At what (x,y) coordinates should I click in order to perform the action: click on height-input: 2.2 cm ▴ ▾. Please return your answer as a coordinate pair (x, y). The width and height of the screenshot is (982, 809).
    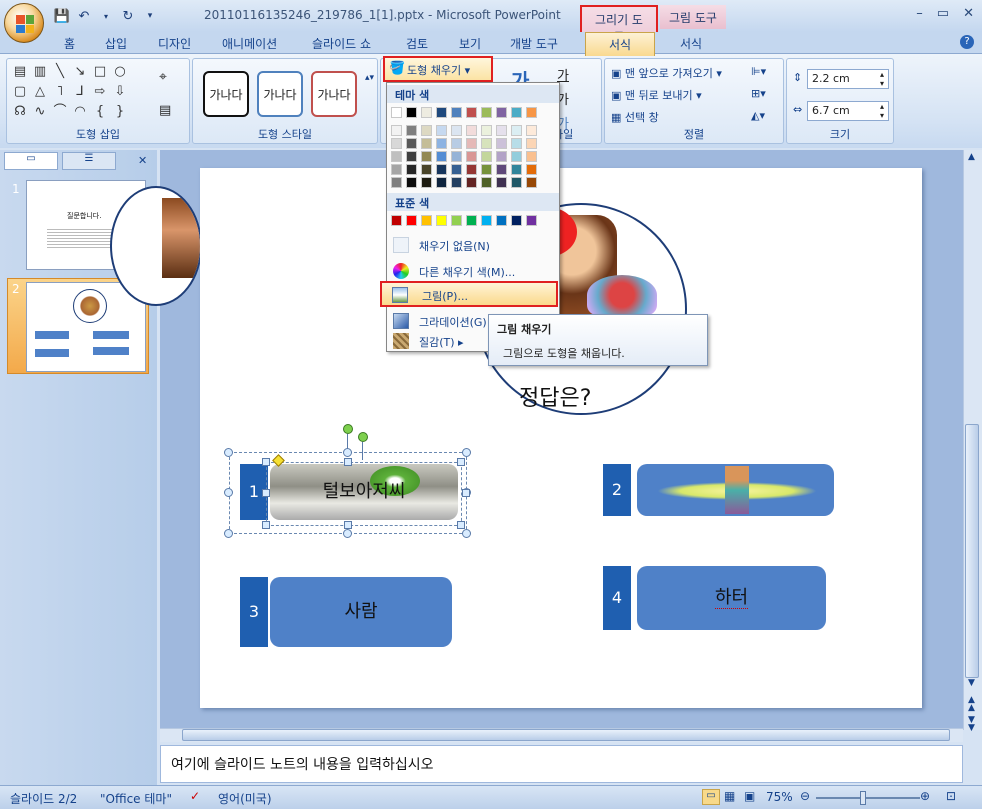
    Looking at the image, I should click on (848, 79).